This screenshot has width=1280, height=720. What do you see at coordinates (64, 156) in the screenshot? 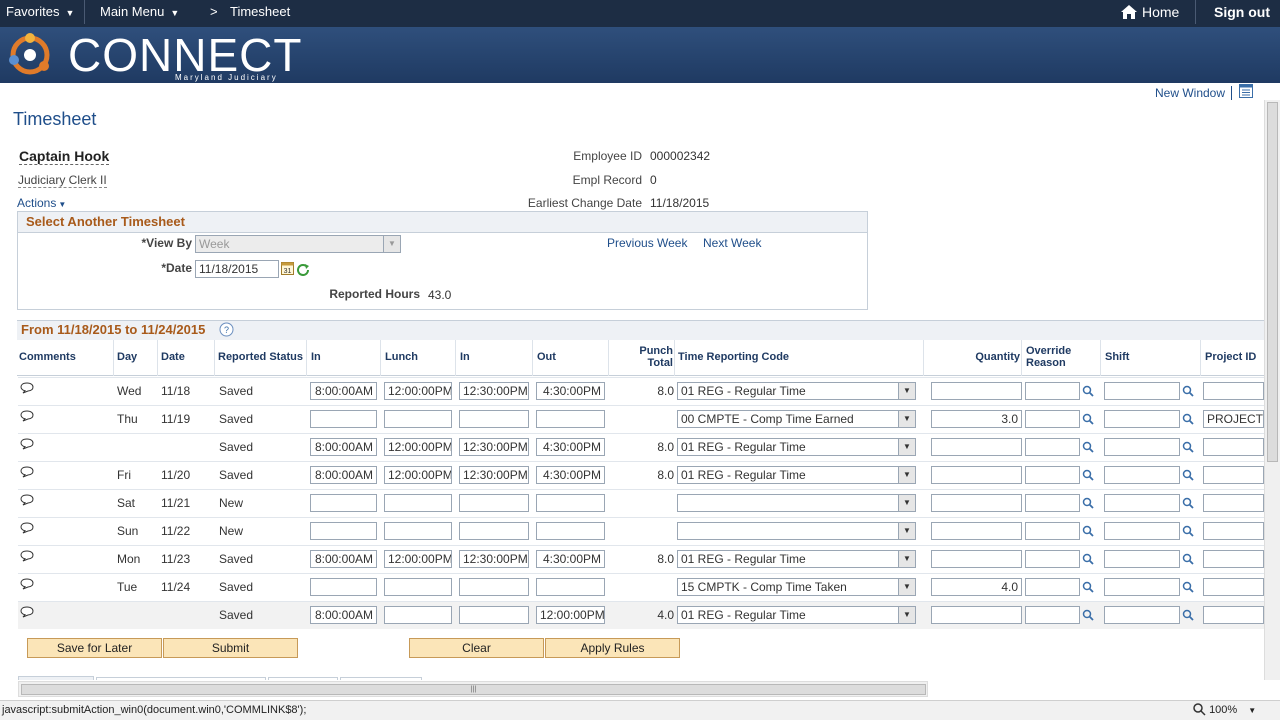
I see `employee-name: Captain Hook` at bounding box center [64, 156].